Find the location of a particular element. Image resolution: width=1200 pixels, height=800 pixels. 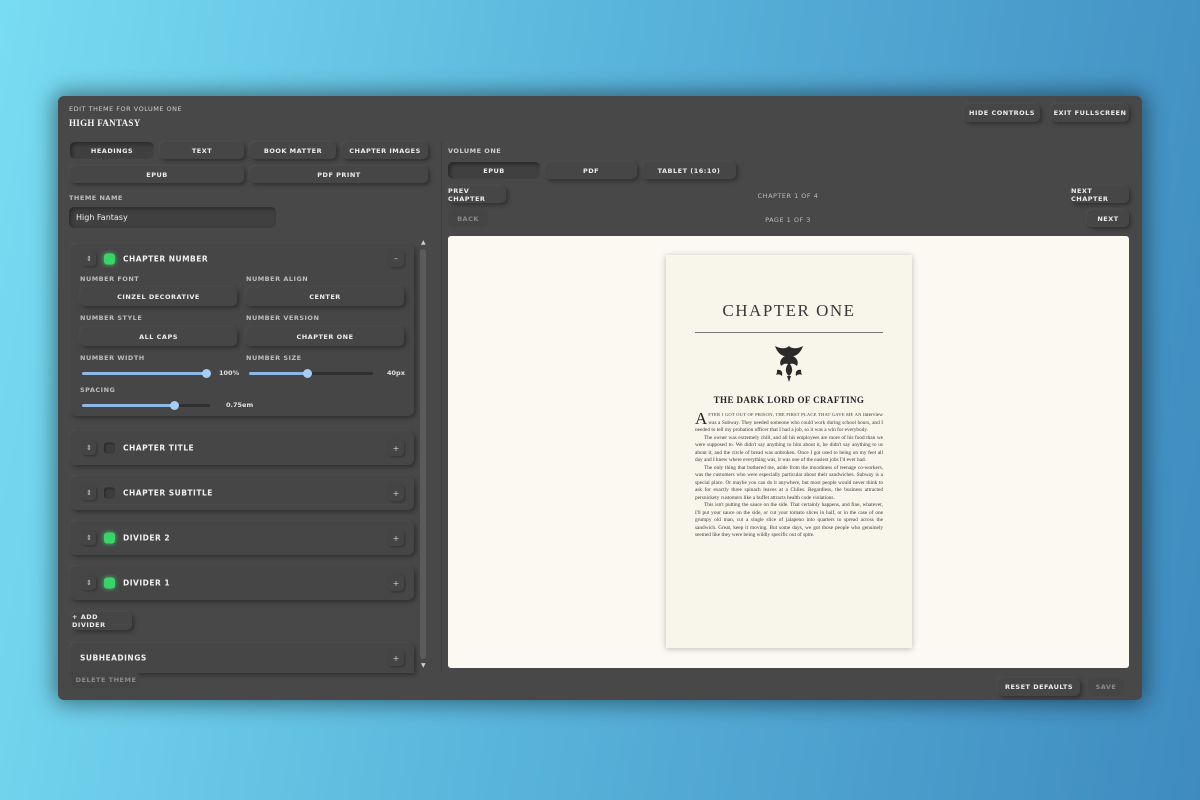

scrollbar-thumb is located at coordinates (423, 454).